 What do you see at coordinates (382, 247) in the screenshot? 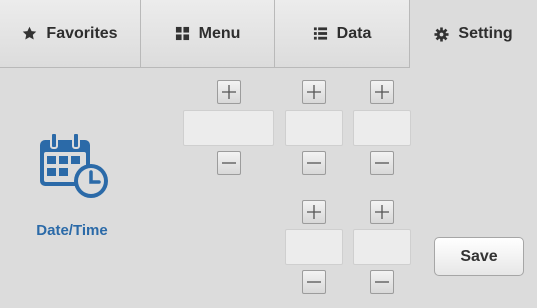
I see `time-field2-value` at bounding box center [382, 247].